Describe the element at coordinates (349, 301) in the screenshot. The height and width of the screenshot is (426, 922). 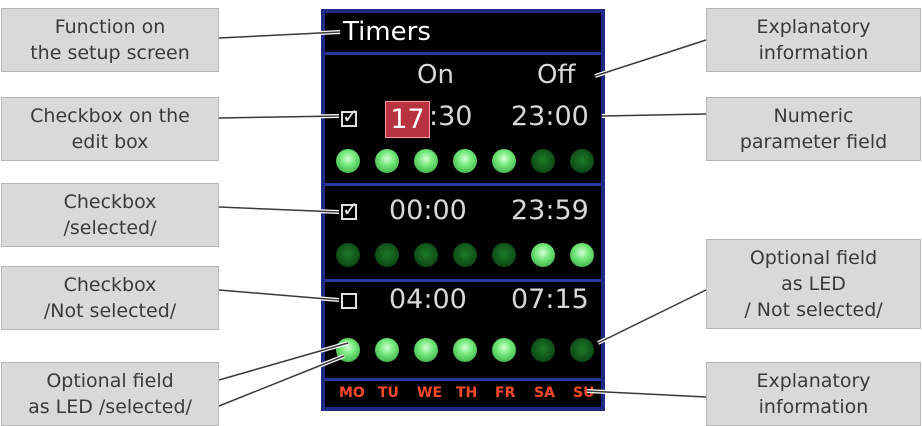
I see `row-3-checkbox` at that location.